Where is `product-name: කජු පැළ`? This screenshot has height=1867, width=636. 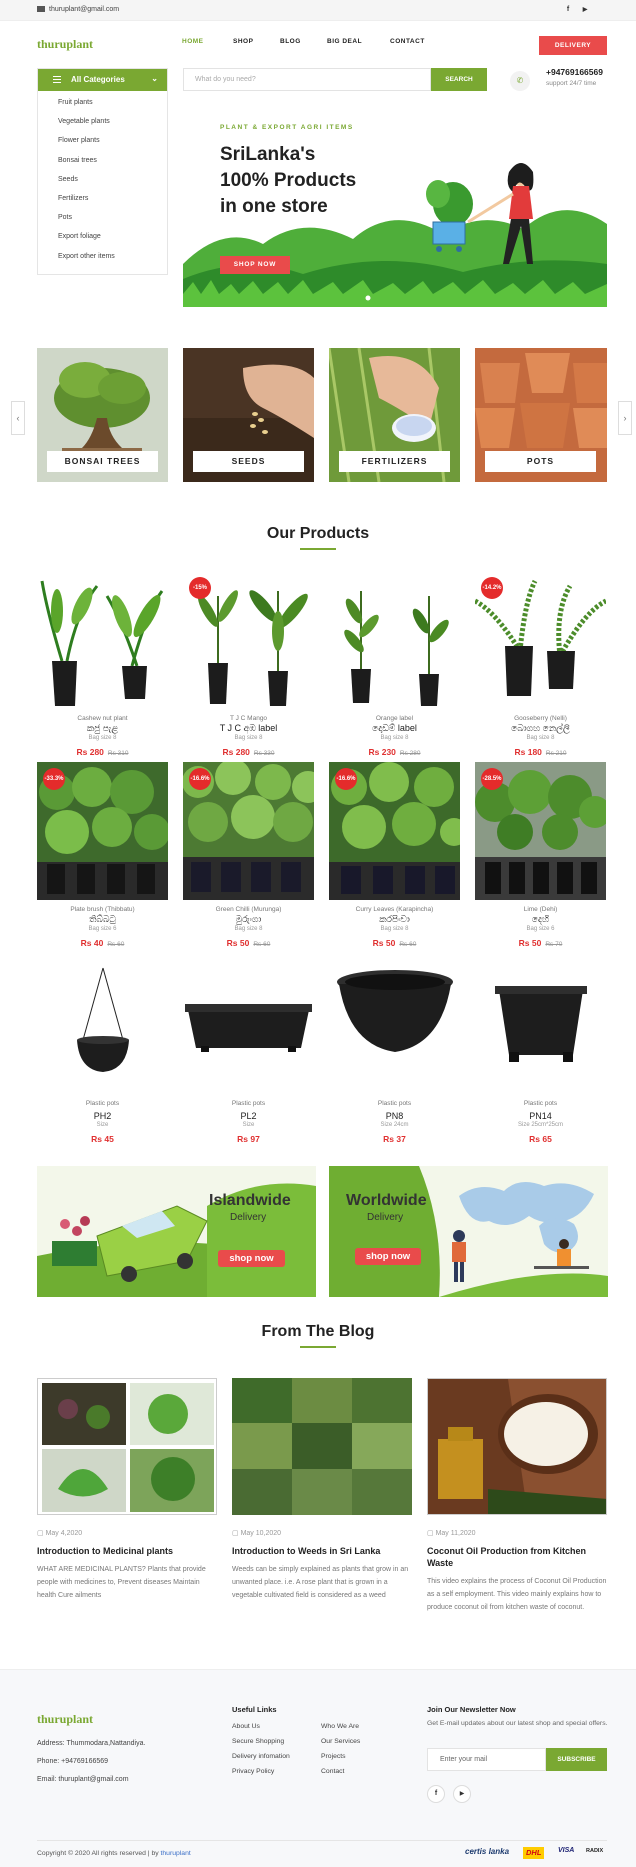
product-name: කජු පැළ is located at coordinates (102, 728).